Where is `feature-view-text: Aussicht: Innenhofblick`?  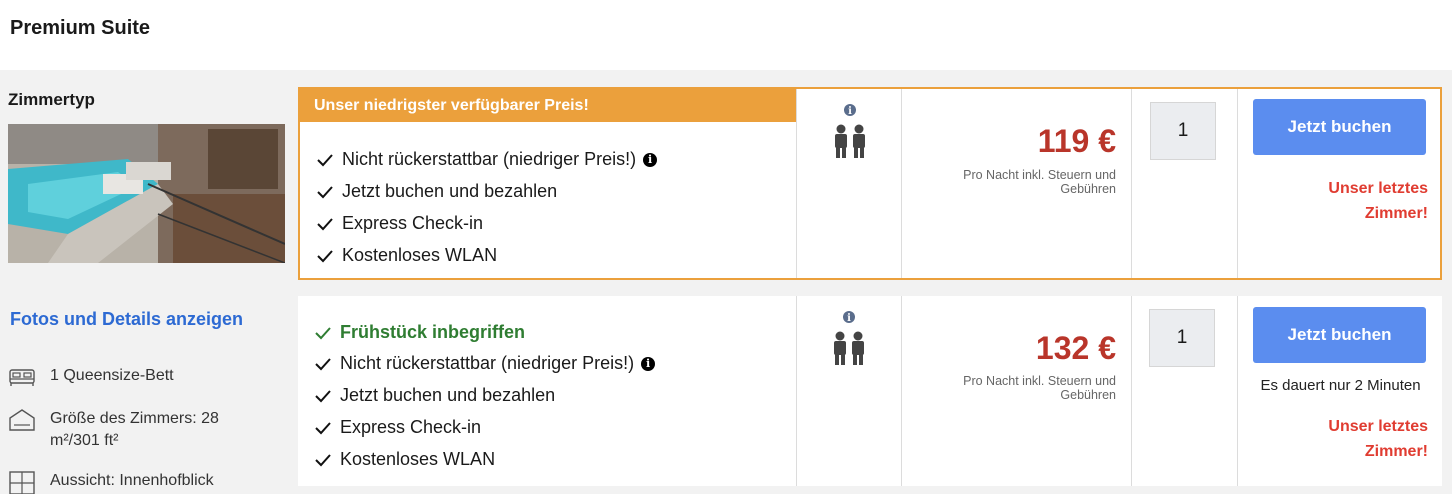
feature-view-text: Aussicht: Innenhofblick is located at coordinates (132, 480).